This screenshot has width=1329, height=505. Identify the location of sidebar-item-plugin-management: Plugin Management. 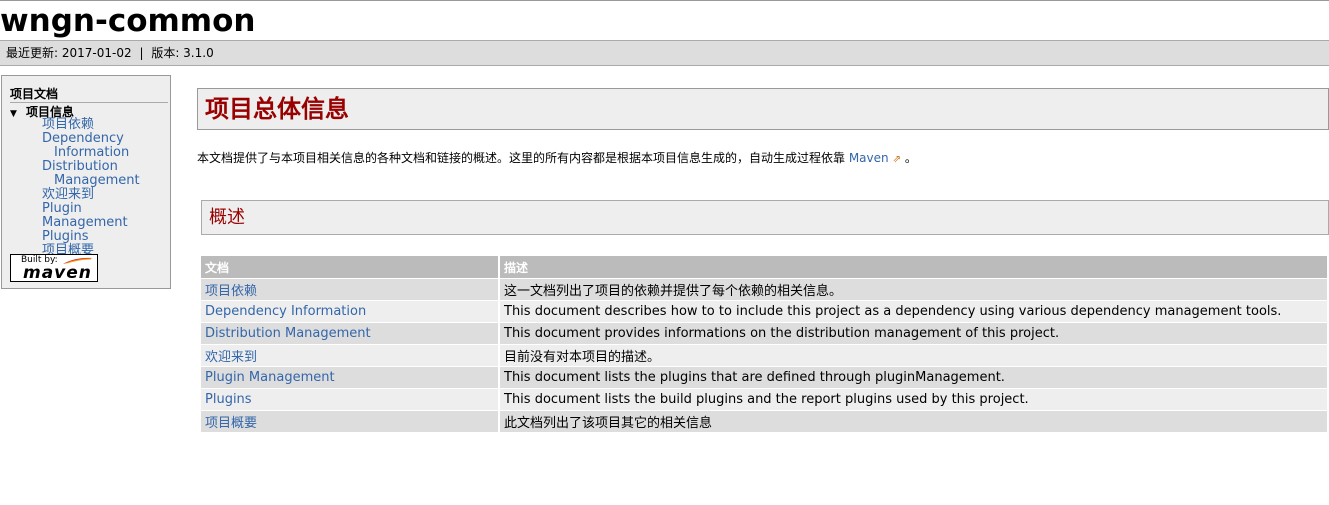
(106, 216).